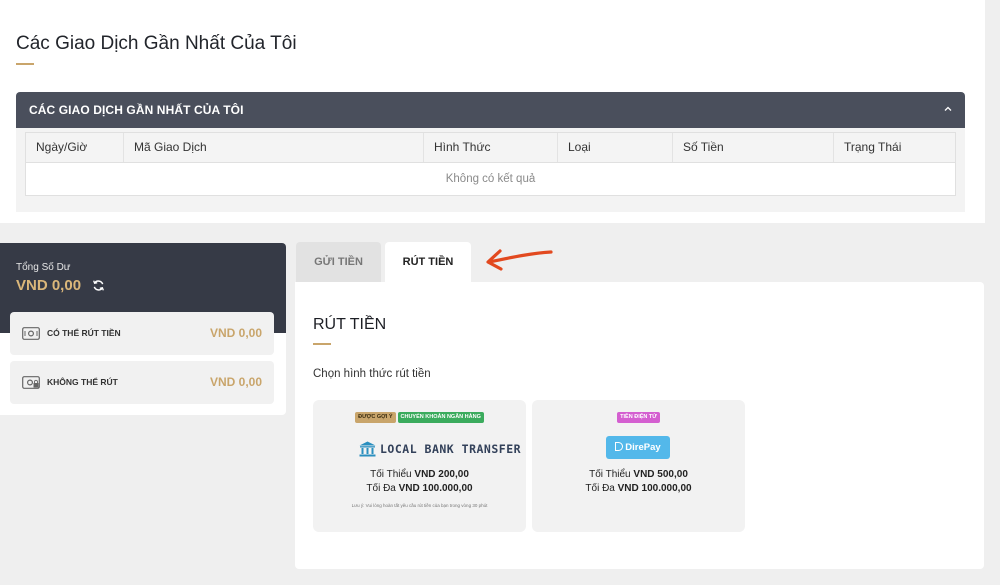 The width and height of the screenshot is (1000, 585). I want to click on withdrawable-balance-row: CÓ THỂ RÚT TIỀN VND 0,00, so click(142, 333).